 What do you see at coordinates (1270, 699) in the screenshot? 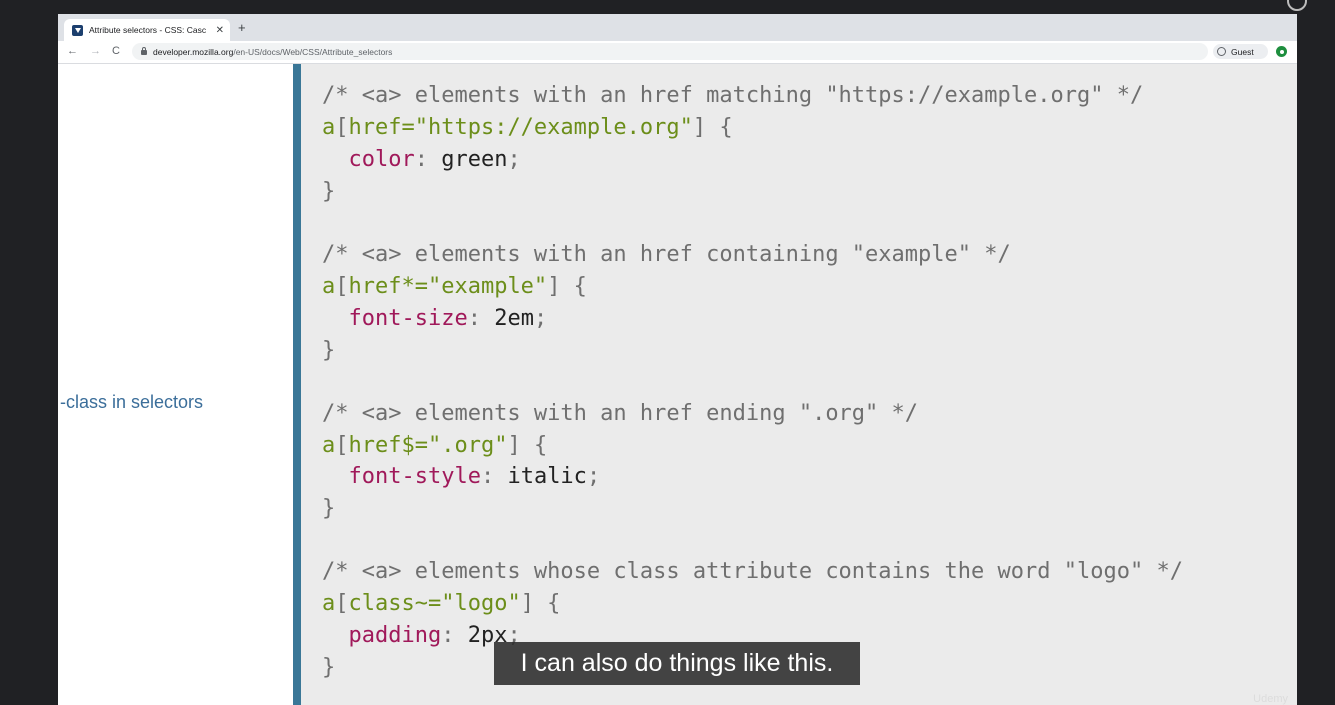
I see `udemy-watermark: Udemy` at bounding box center [1270, 699].